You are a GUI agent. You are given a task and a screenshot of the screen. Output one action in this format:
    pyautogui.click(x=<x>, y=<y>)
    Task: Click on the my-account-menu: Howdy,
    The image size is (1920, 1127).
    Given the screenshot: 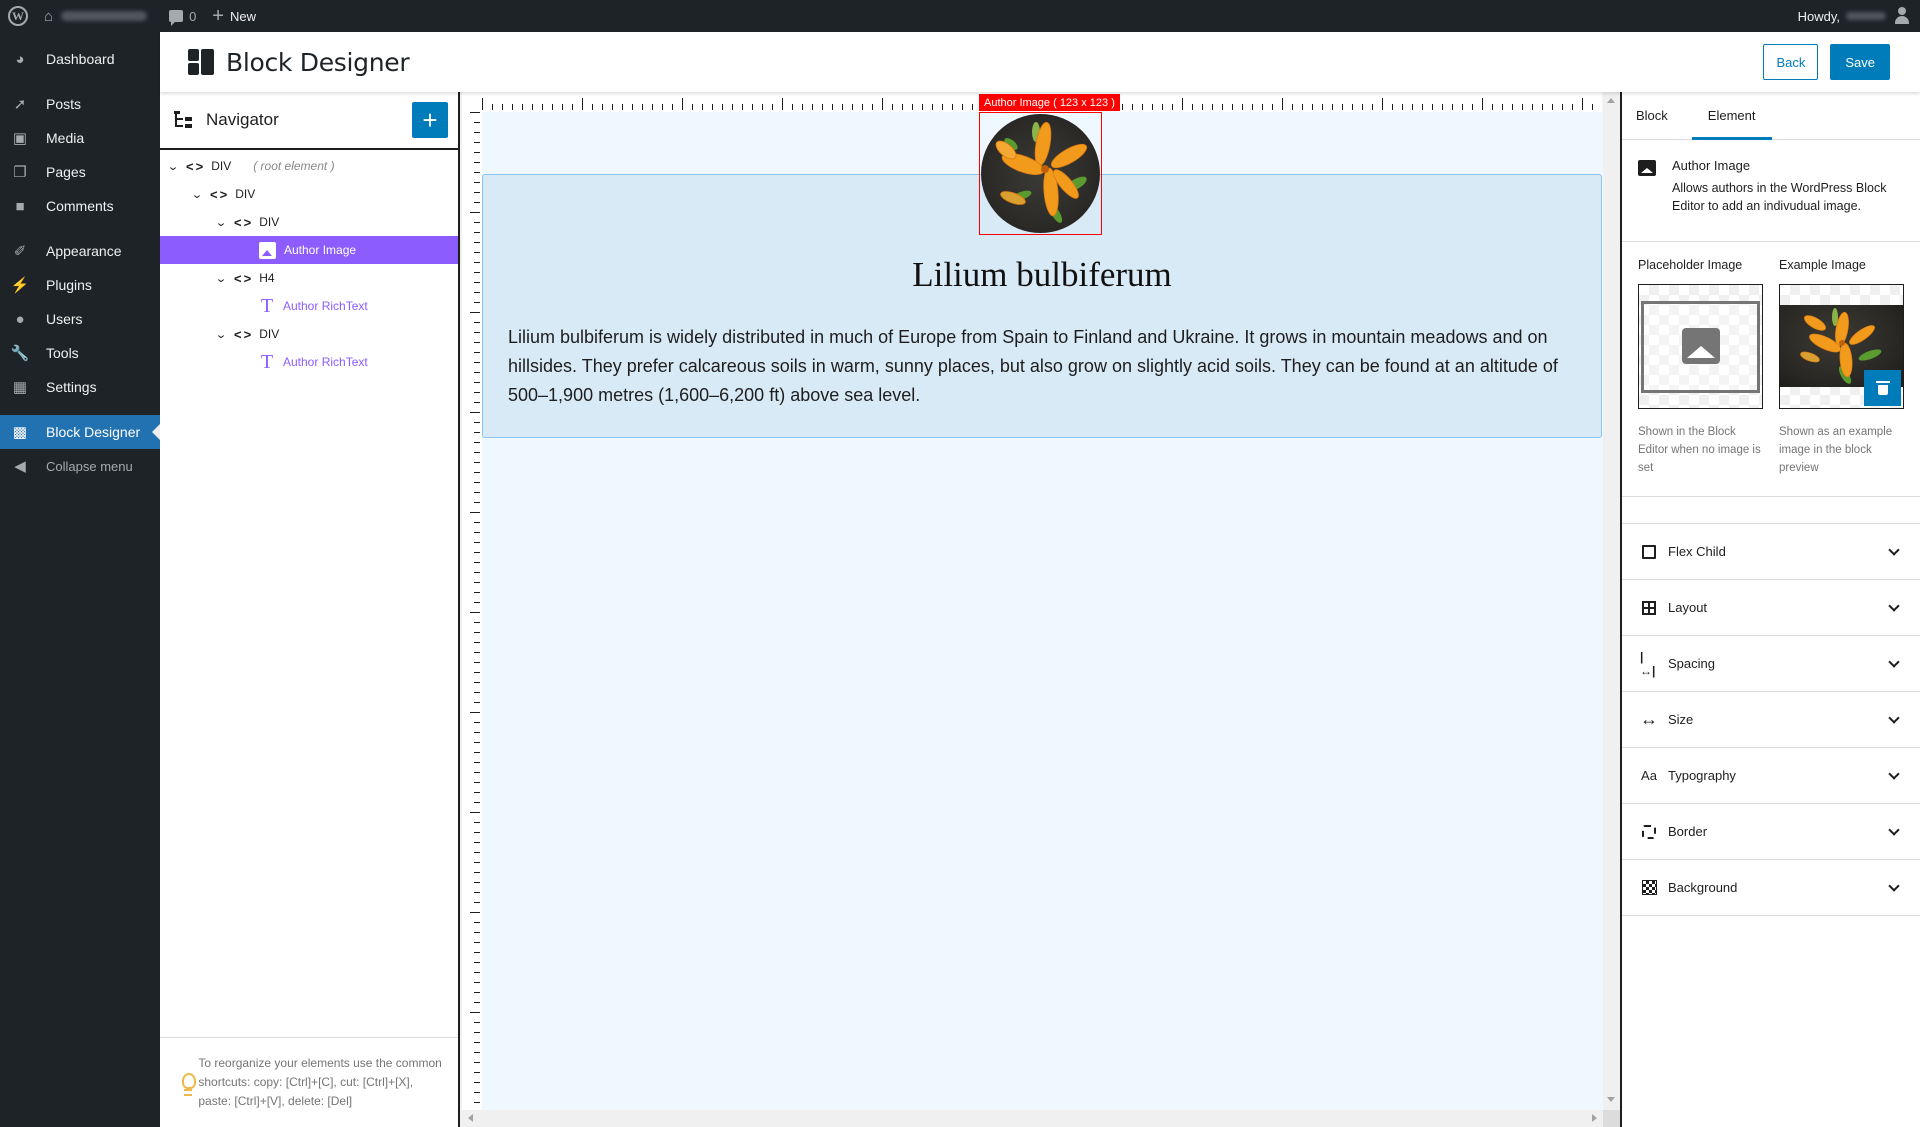 What is the action you would take?
    pyautogui.click(x=1859, y=16)
    